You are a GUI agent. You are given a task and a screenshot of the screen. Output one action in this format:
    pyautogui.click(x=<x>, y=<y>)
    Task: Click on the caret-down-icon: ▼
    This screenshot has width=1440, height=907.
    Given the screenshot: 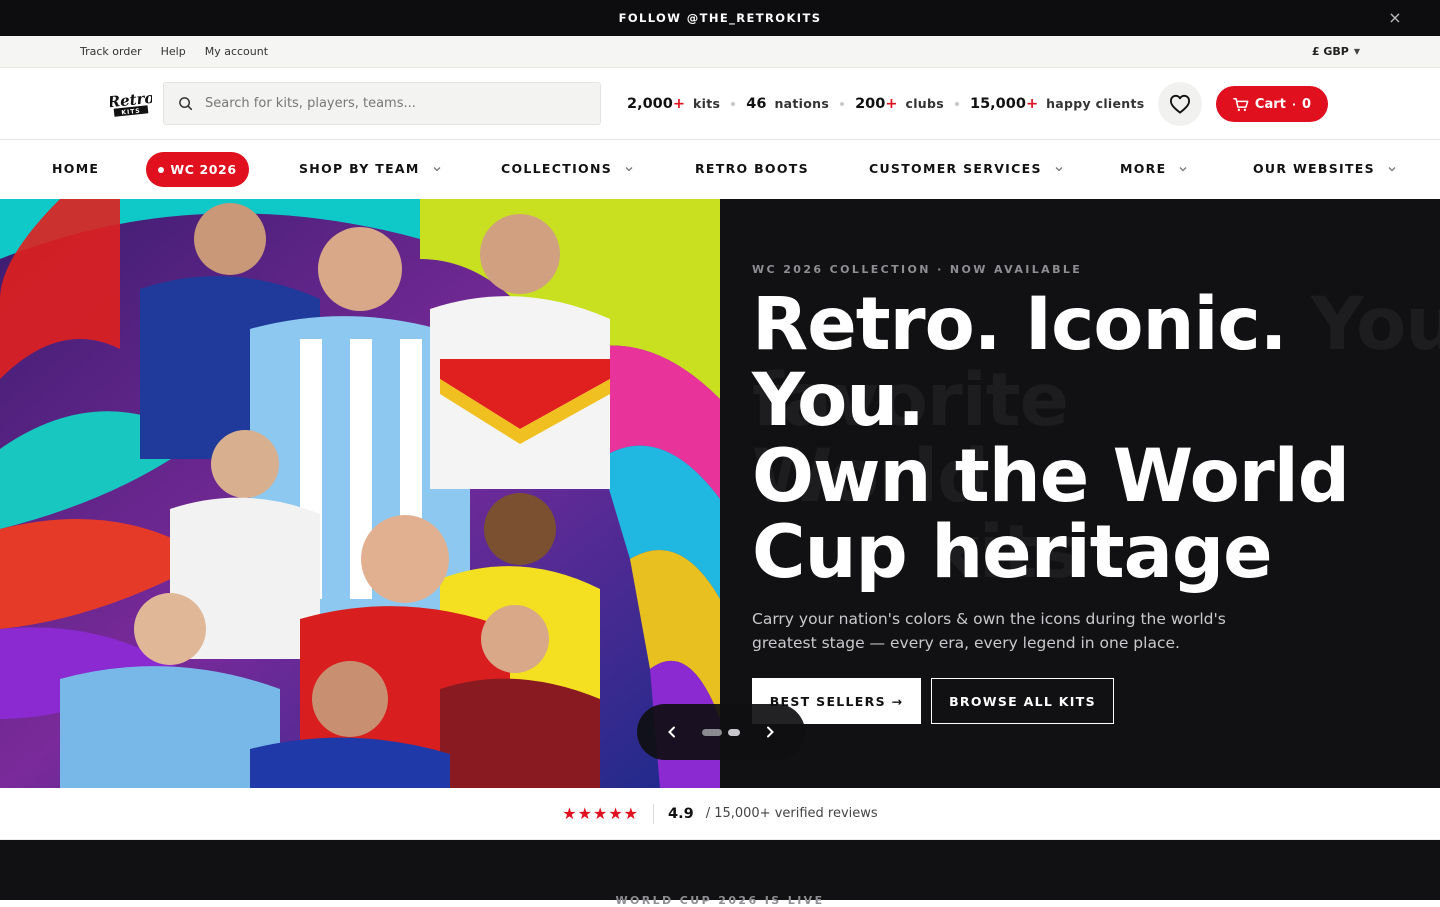 What is the action you would take?
    pyautogui.click(x=1356, y=51)
    